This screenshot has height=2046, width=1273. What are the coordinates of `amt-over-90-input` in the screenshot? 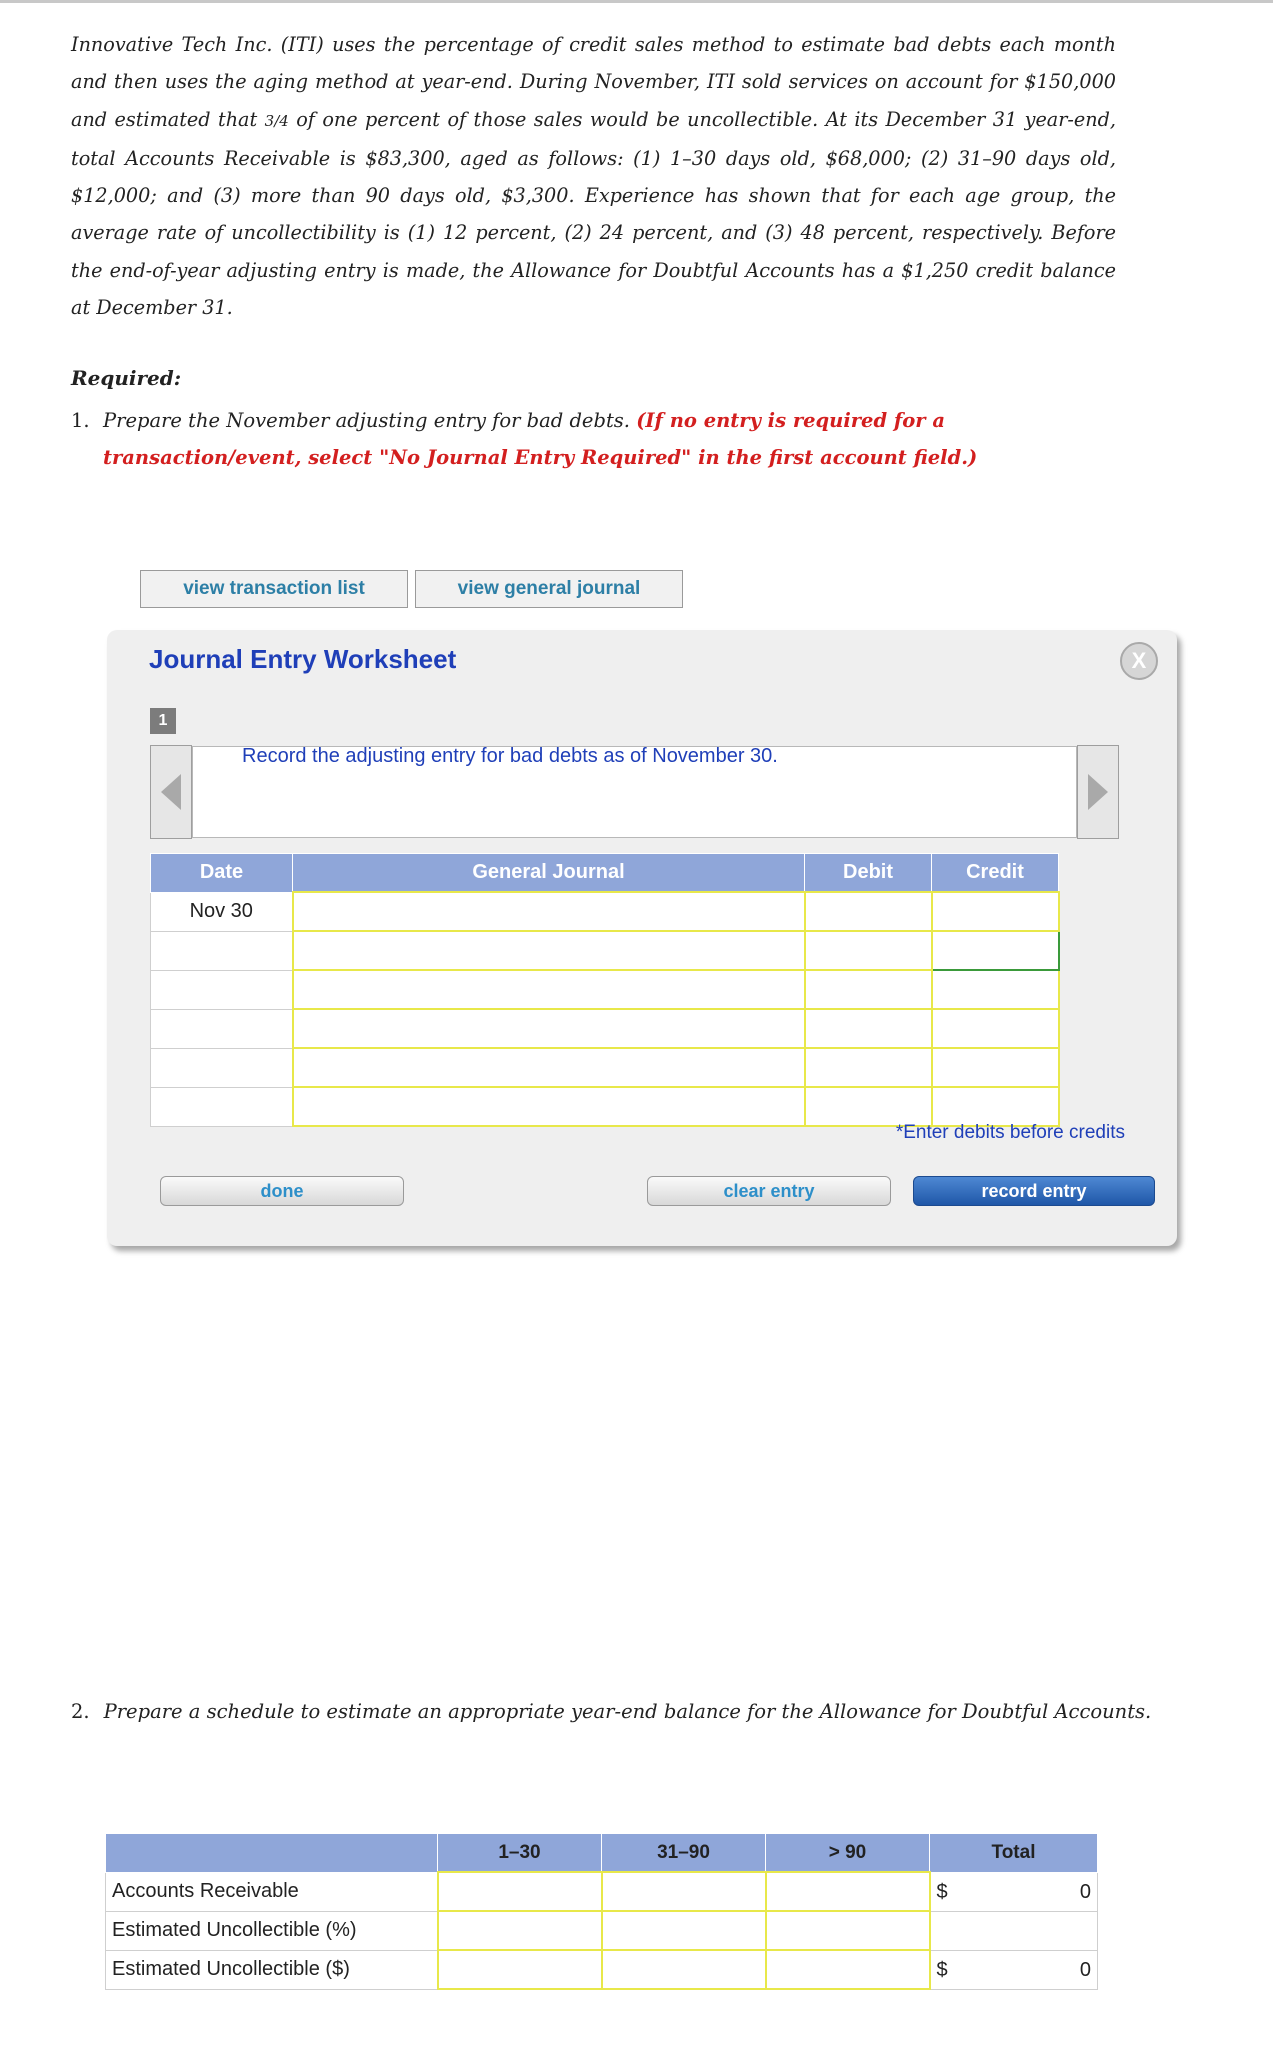 It's located at (847, 1969).